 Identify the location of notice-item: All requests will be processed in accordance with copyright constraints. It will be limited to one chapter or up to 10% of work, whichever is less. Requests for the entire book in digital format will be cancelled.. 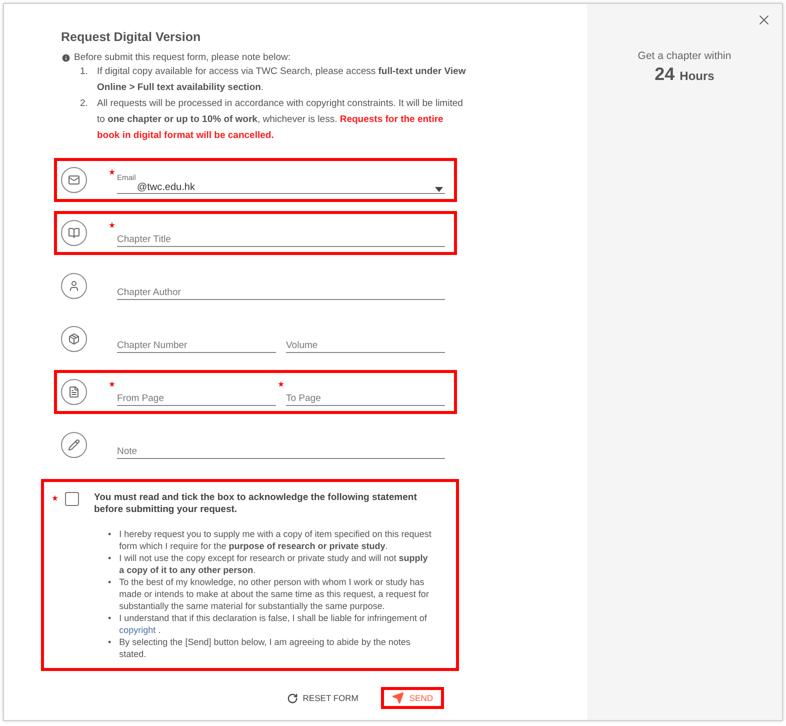
(280, 120).